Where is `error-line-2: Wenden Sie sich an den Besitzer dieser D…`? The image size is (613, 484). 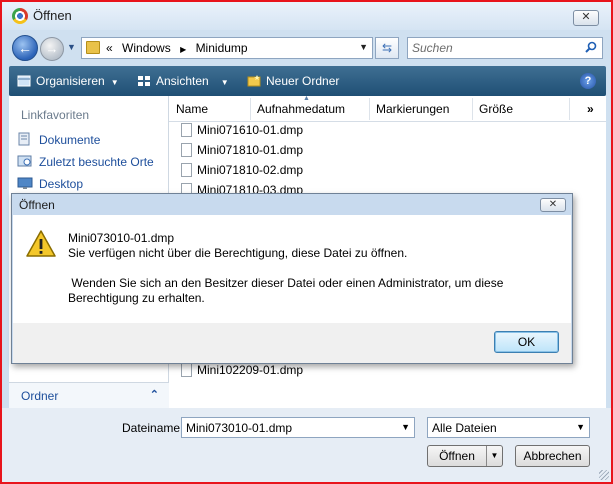
error-line-2: Wenden Sie sich an den Besitzer dieser D… is located at coordinates (286, 283).